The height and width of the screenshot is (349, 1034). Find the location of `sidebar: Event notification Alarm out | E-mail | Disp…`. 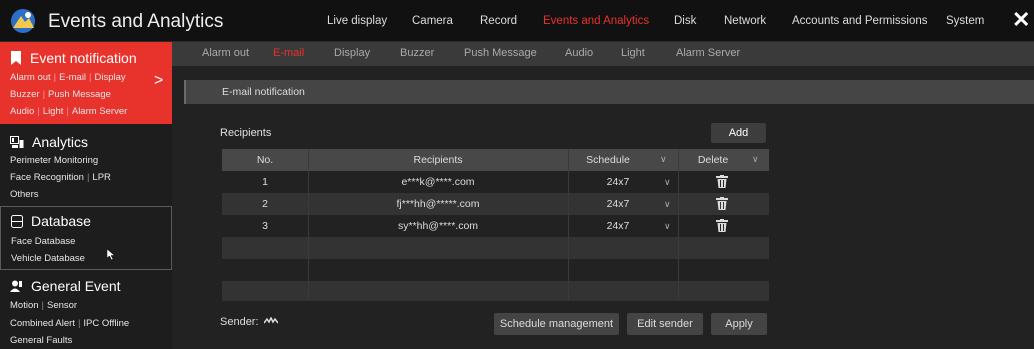

sidebar: Event notification Alarm out | E-mail | Disp… is located at coordinates (86, 195).